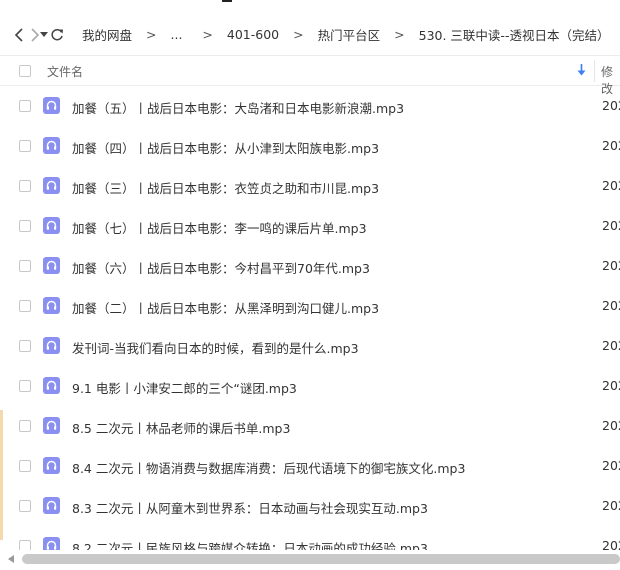  I want to click on refresh-icon, so click(57, 34).